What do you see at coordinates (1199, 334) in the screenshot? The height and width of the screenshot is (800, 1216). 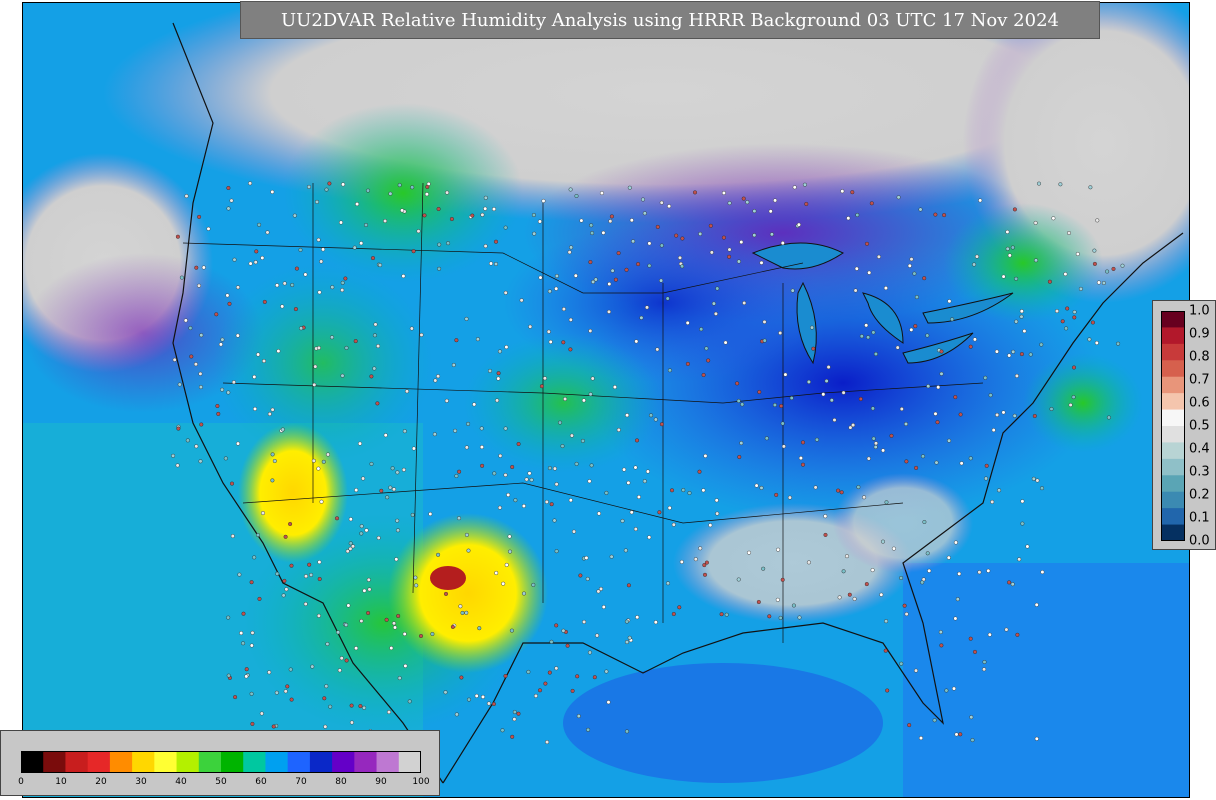 I see `colorbar-tick-label: 0.9` at bounding box center [1199, 334].